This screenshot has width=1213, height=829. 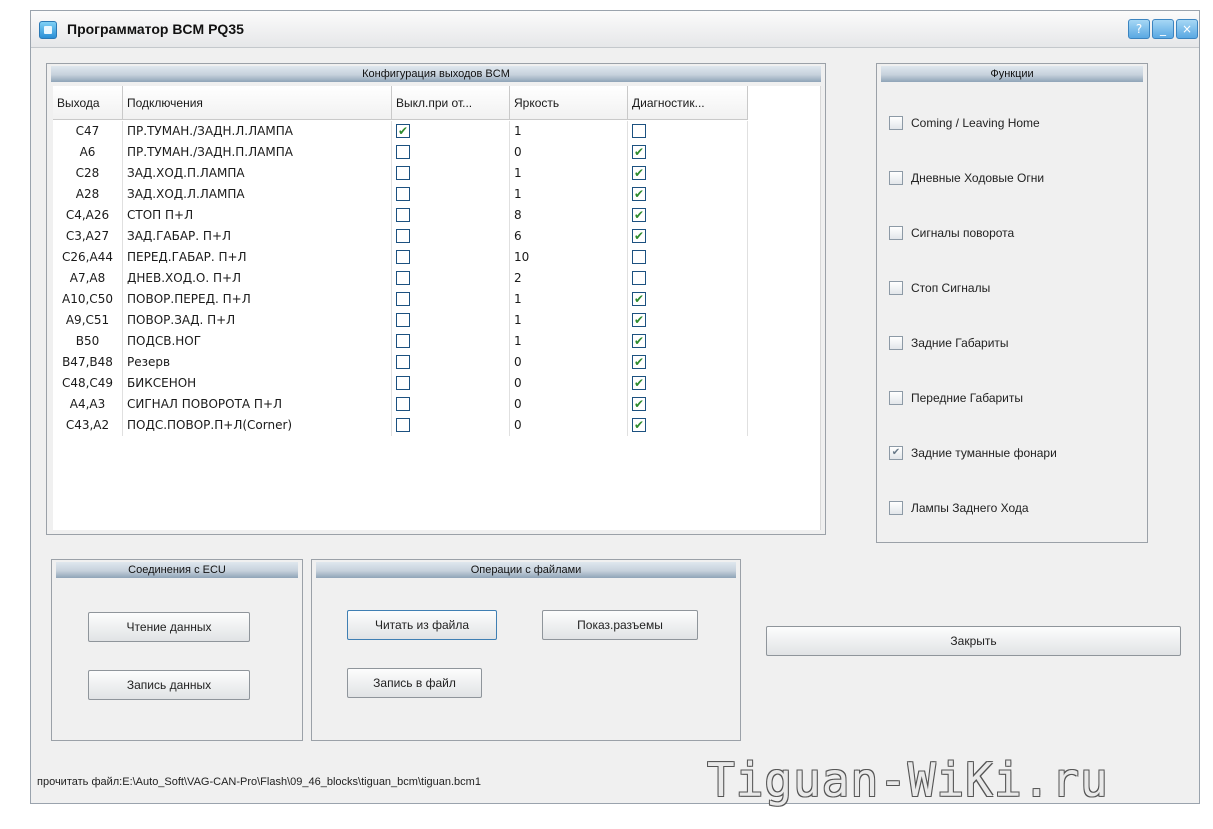 I want to click on function-label: Сигналы поворота, so click(x=963, y=233).